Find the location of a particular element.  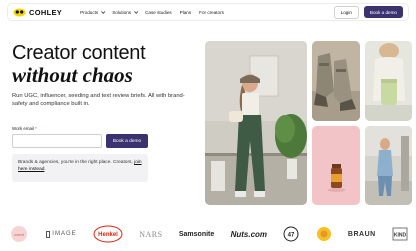

nav-book-demo-button: Book a demo is located at coordinates (383, 12).